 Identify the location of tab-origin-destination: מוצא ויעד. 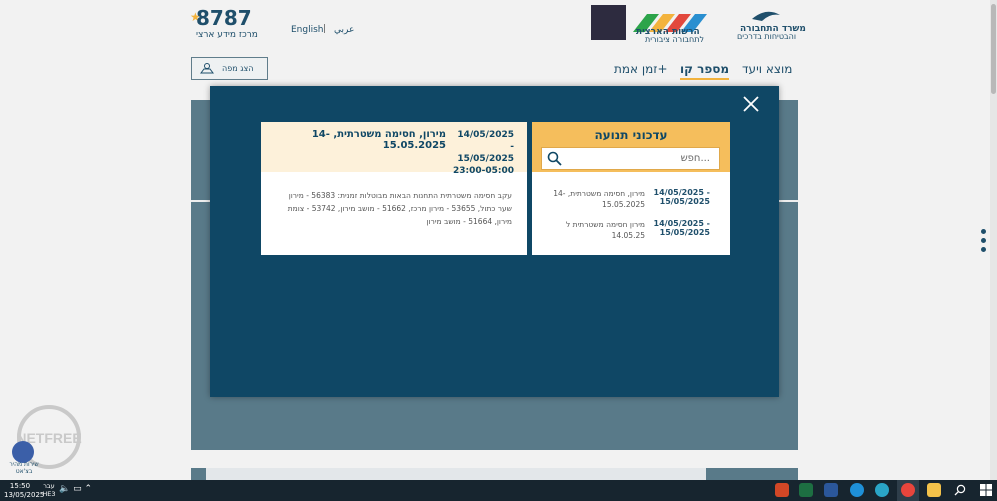
(767, 69).